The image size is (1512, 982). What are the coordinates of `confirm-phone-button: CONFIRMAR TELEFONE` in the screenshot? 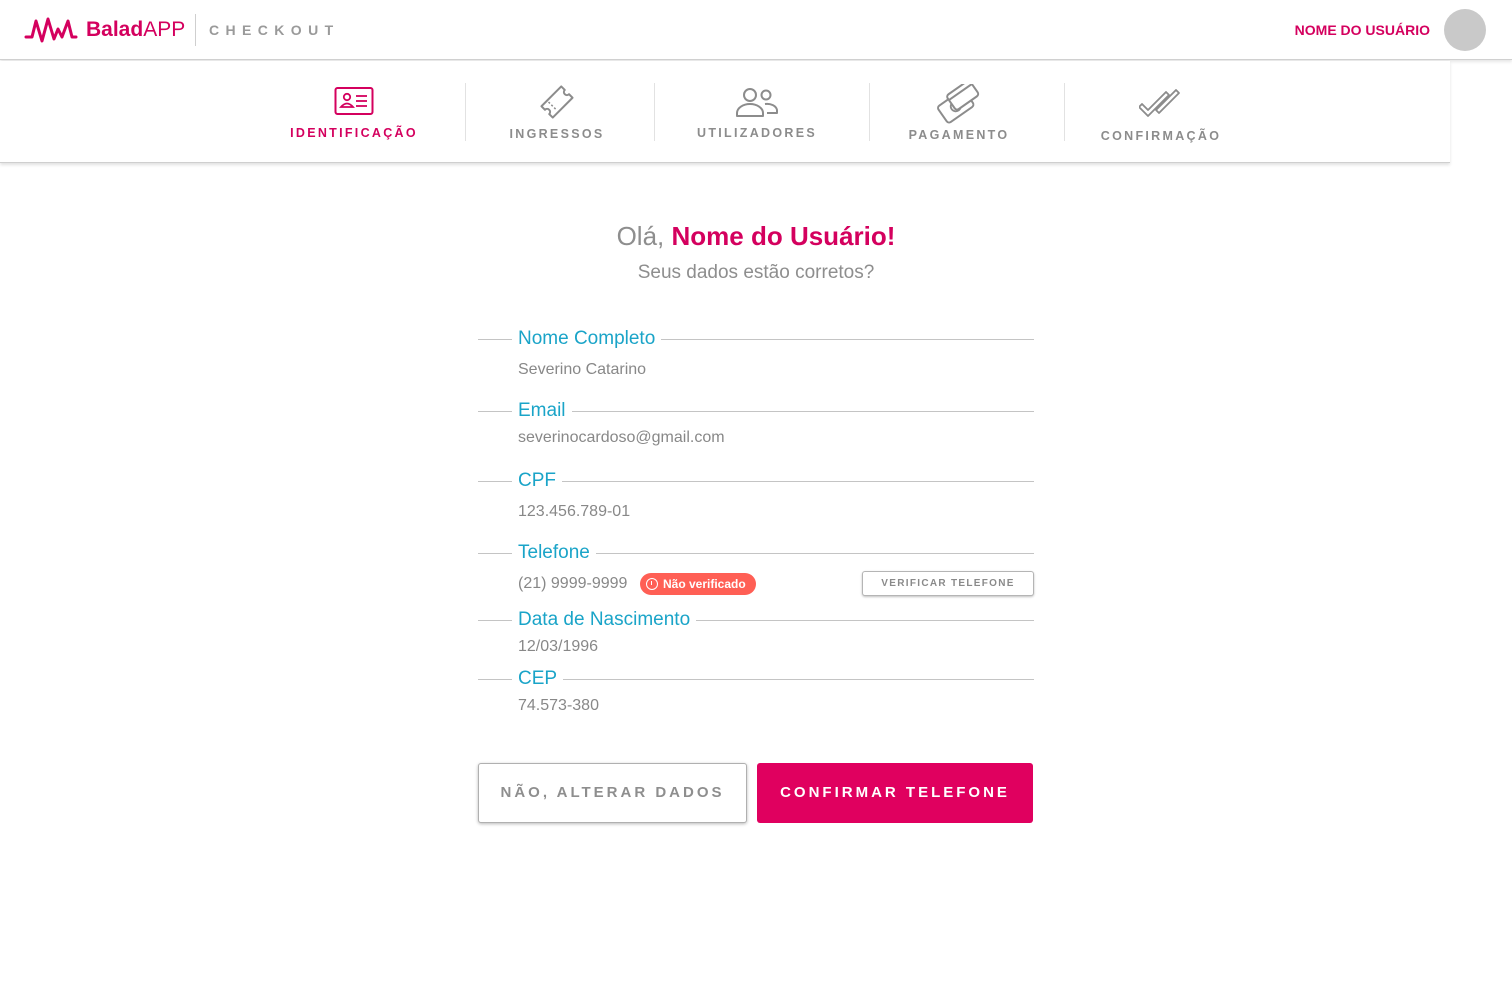 It's located at (895, 793).